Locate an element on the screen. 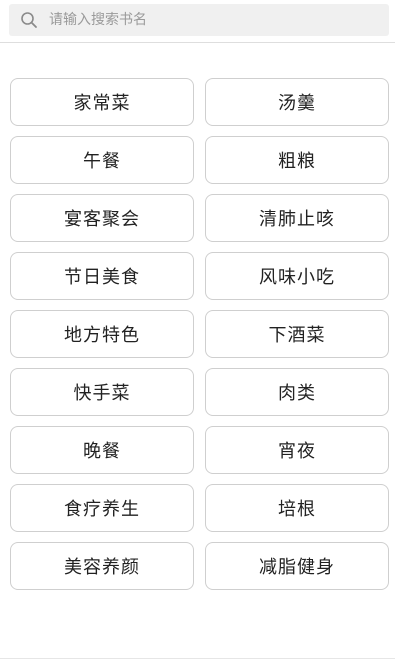 This screenshot has width=395, height=661. category-button-xiaoye: 宵夜 is located at coordinates (297, 450).